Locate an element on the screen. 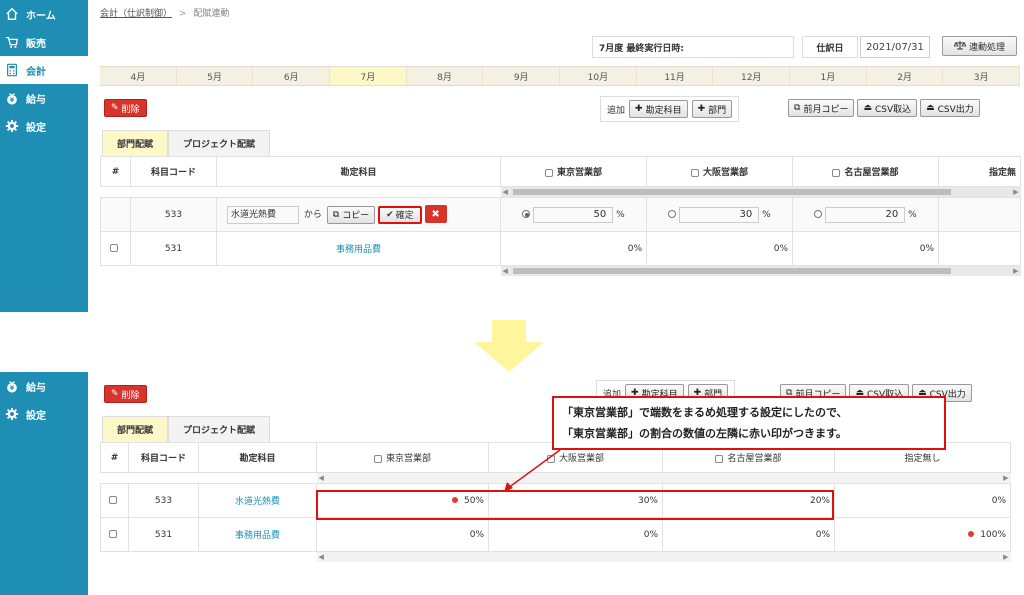 The width and height of the screenshot is (1024, 595). header-osaka-label: 大阪営業部 is located at coordinates (725, 173).